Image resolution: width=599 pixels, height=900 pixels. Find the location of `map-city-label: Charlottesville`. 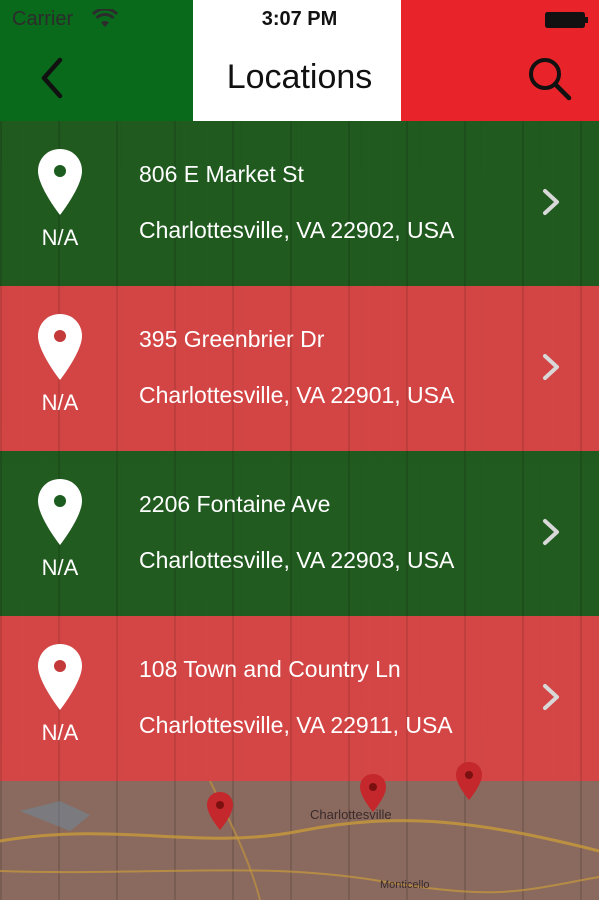

map-city-label: Charlottesville is located at coordinates (351, 814).